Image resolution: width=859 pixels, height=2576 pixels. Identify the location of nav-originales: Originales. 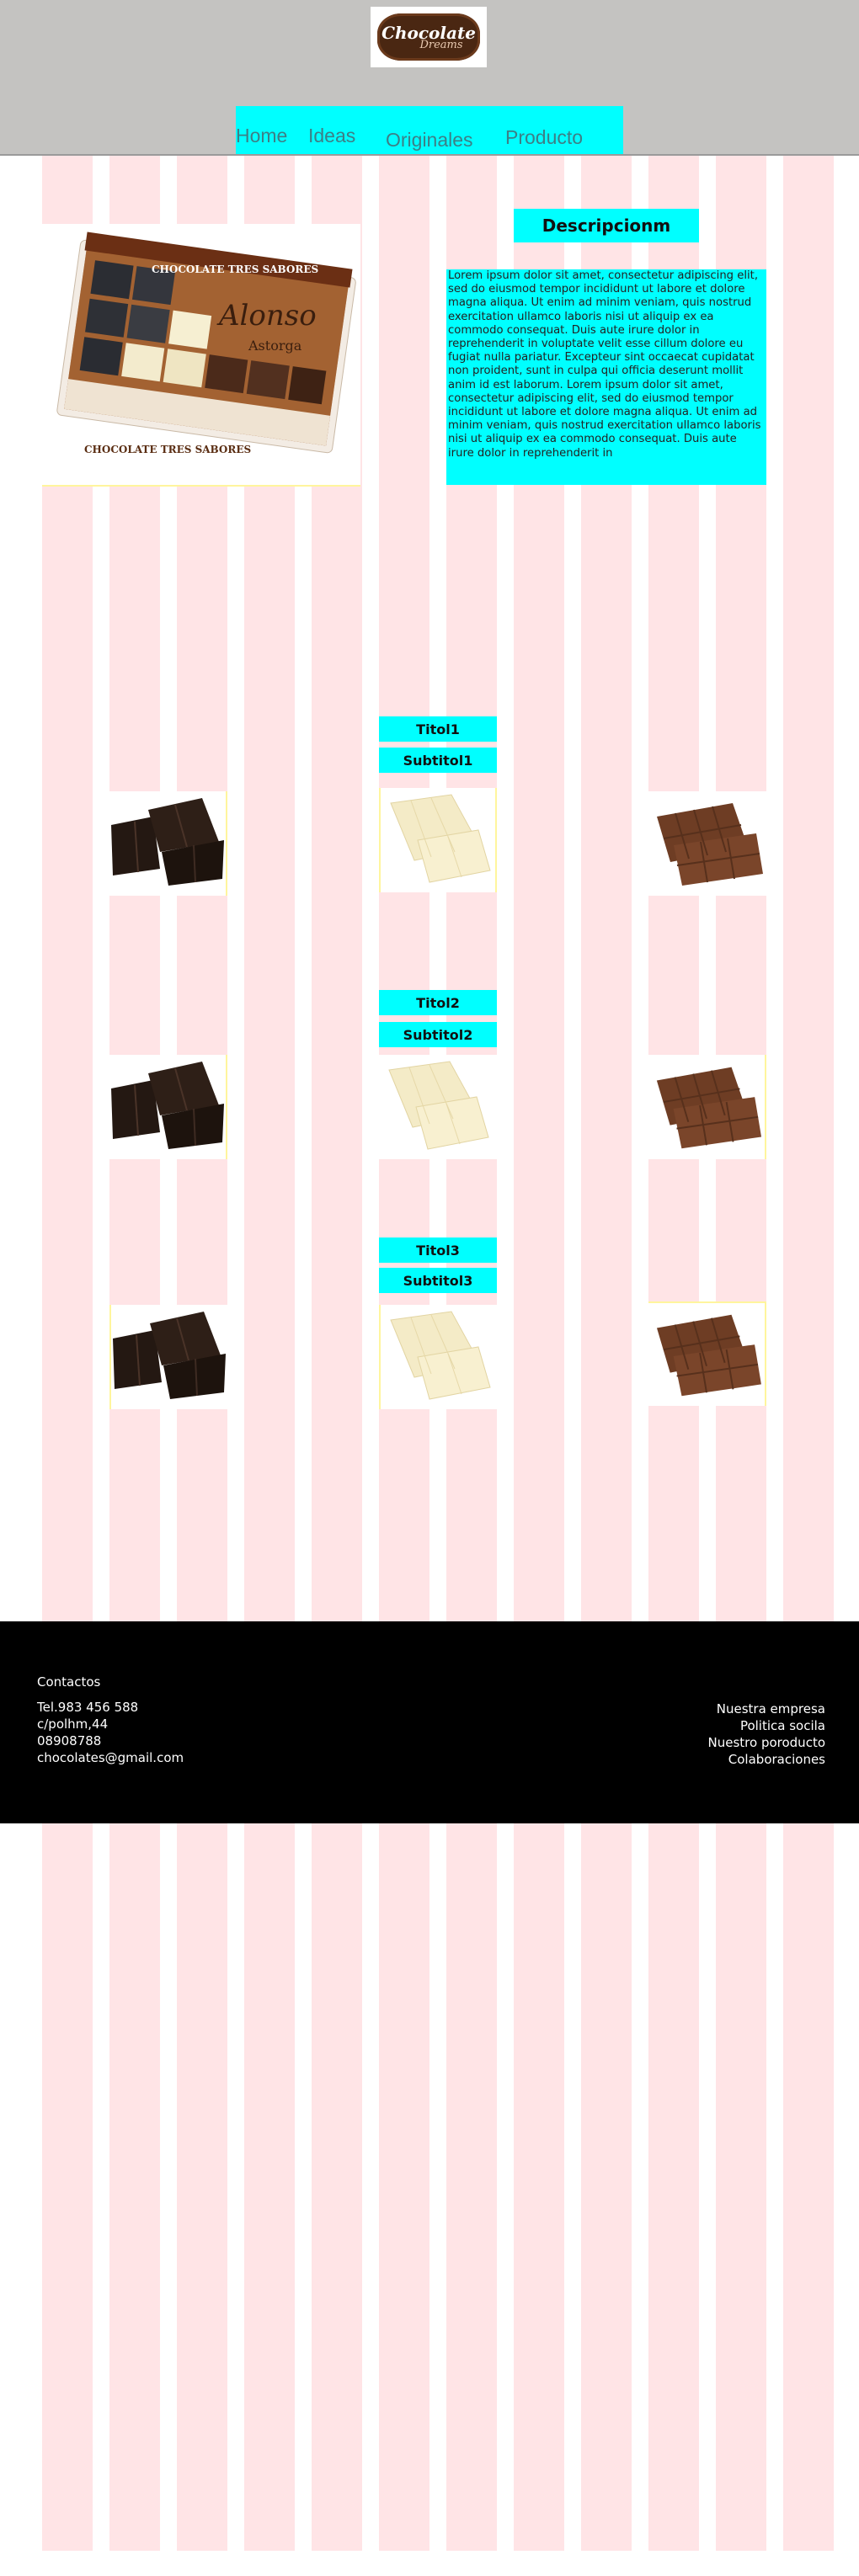
(429, 141).